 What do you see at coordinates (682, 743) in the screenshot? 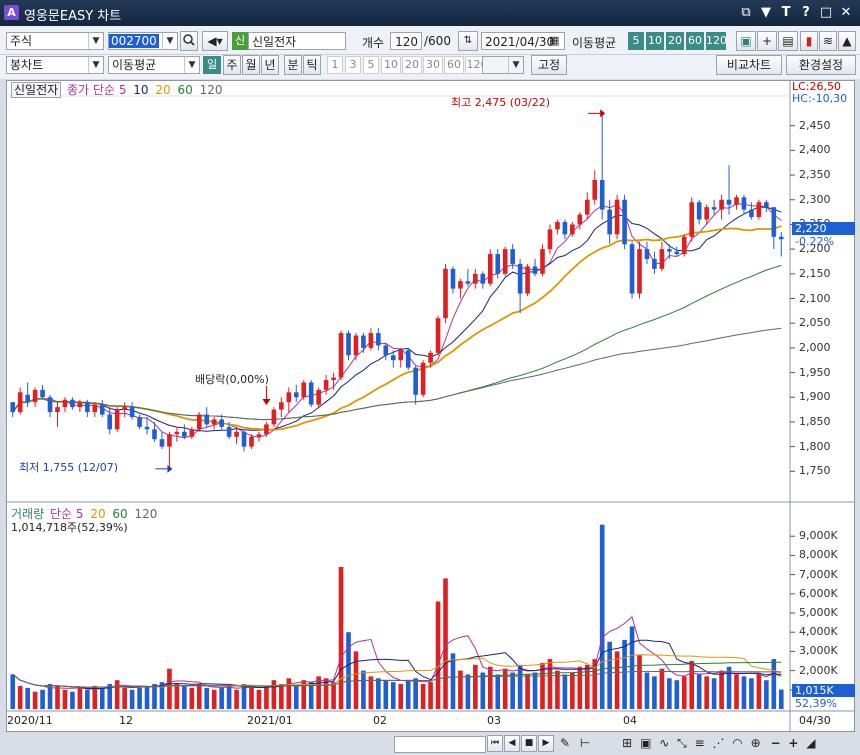
I see `trend-icon: ⤡` at bounding box center [682, 743].